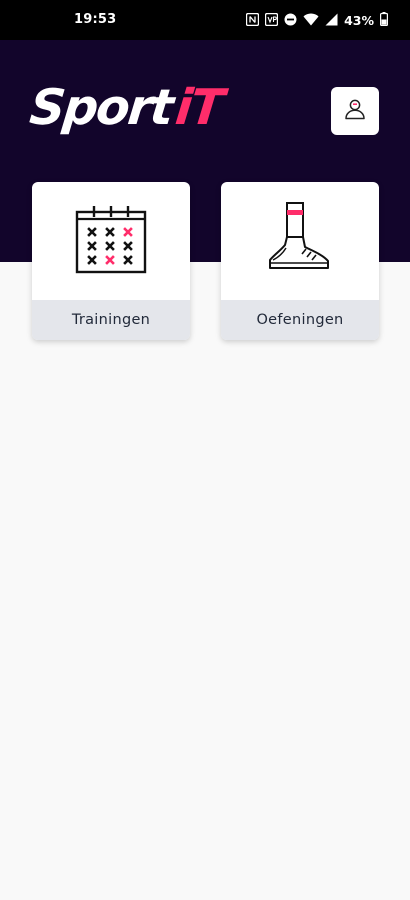 This screenshot has width=410, height=900. I want to click on sneaker-icon, so click(300, 241).